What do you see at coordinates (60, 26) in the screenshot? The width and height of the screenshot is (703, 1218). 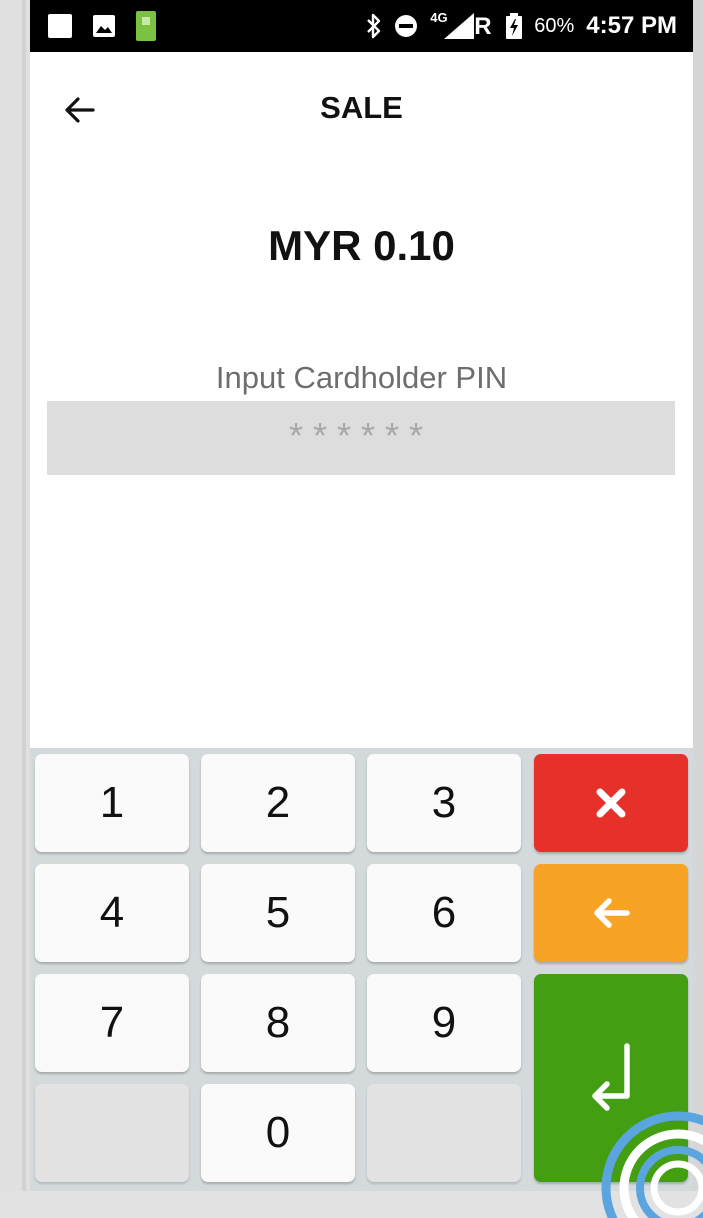 I see `square-notification-icon` at bounding box center [60, 26].